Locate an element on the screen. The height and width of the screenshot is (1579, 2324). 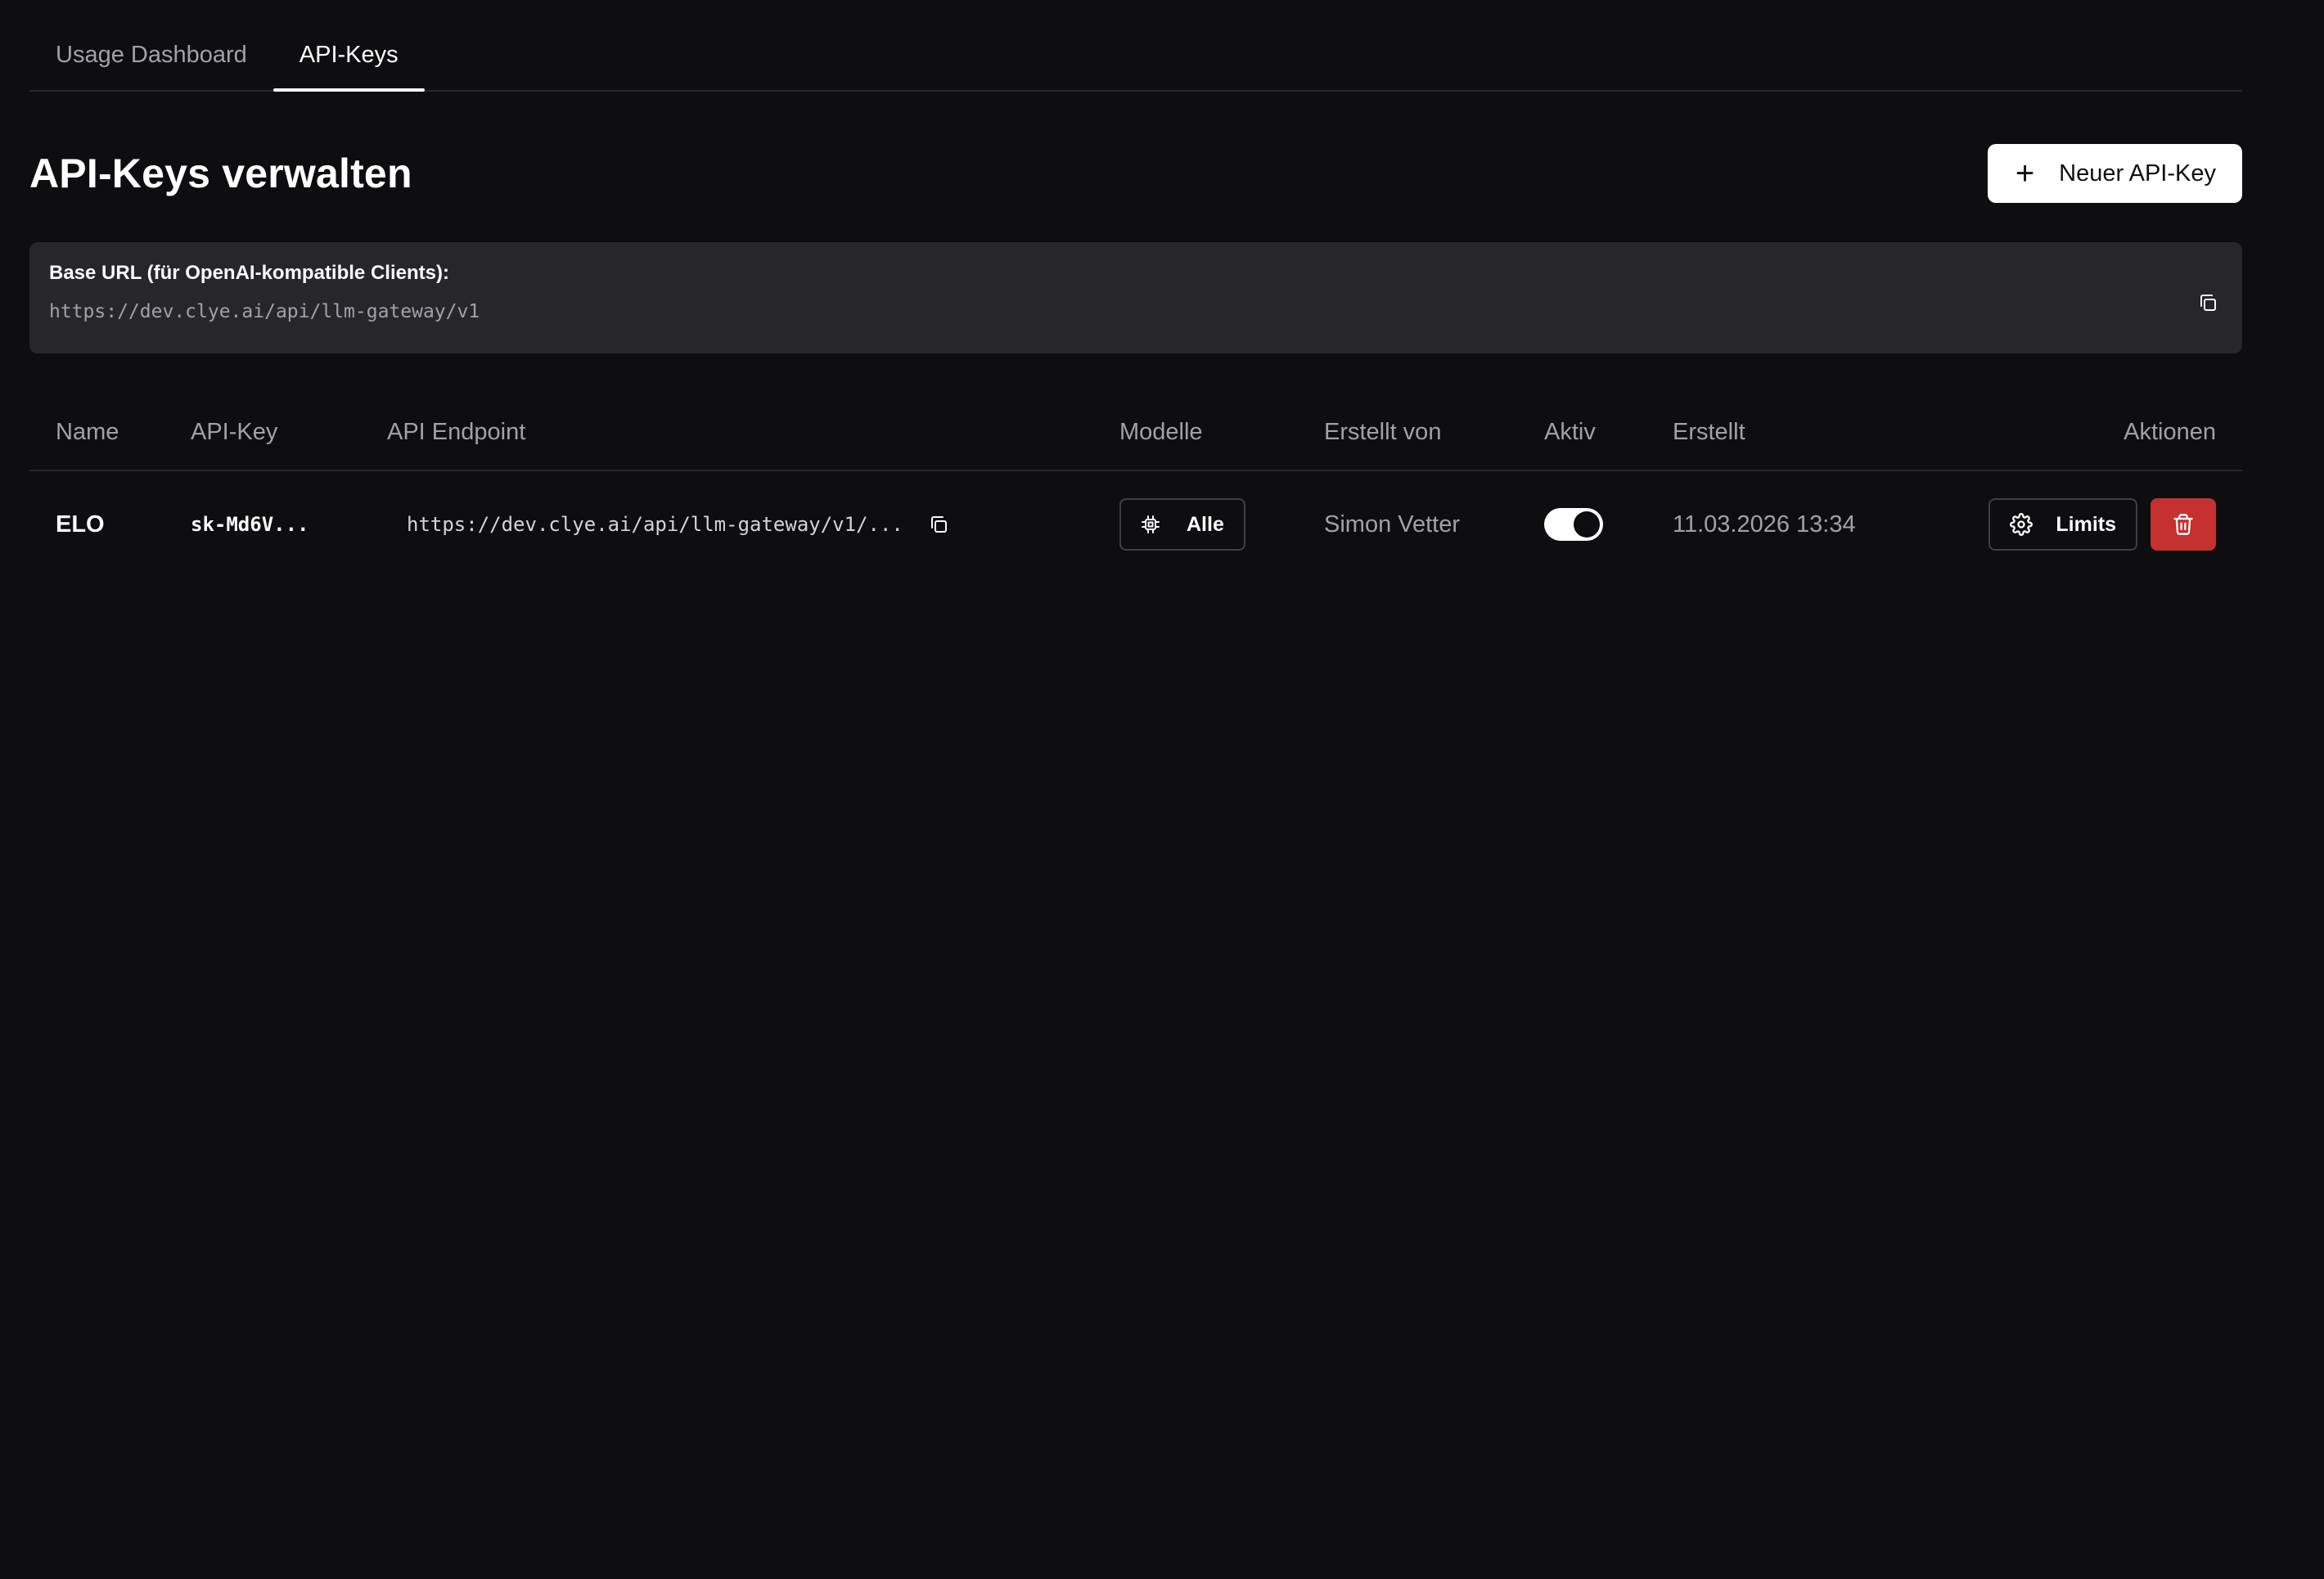
tab-bar: Usage Dashboard API-Keys is located at coordinates (1136, 46).